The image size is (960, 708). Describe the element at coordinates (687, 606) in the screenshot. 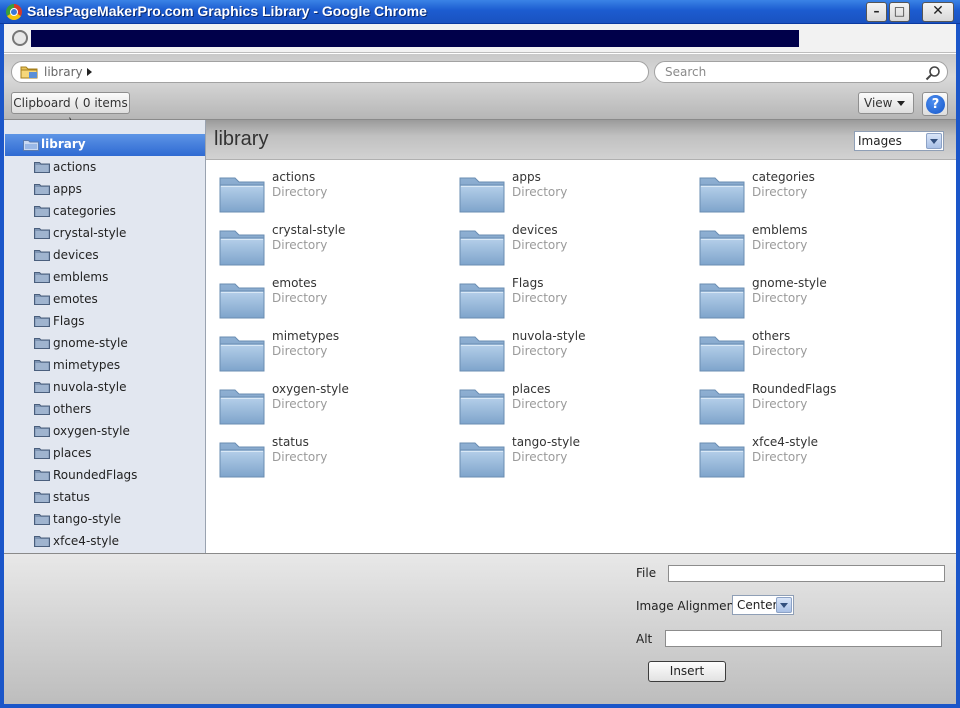

I see `image-alignment-label: Image Alignment` at that location.